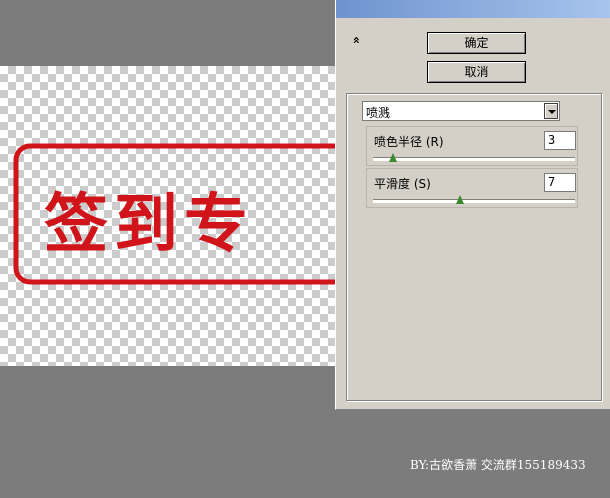  What do you see at coordinates (476, 72) in the screenshot?
I see `cancel-button: 取消` at bounding box center [476, 72].